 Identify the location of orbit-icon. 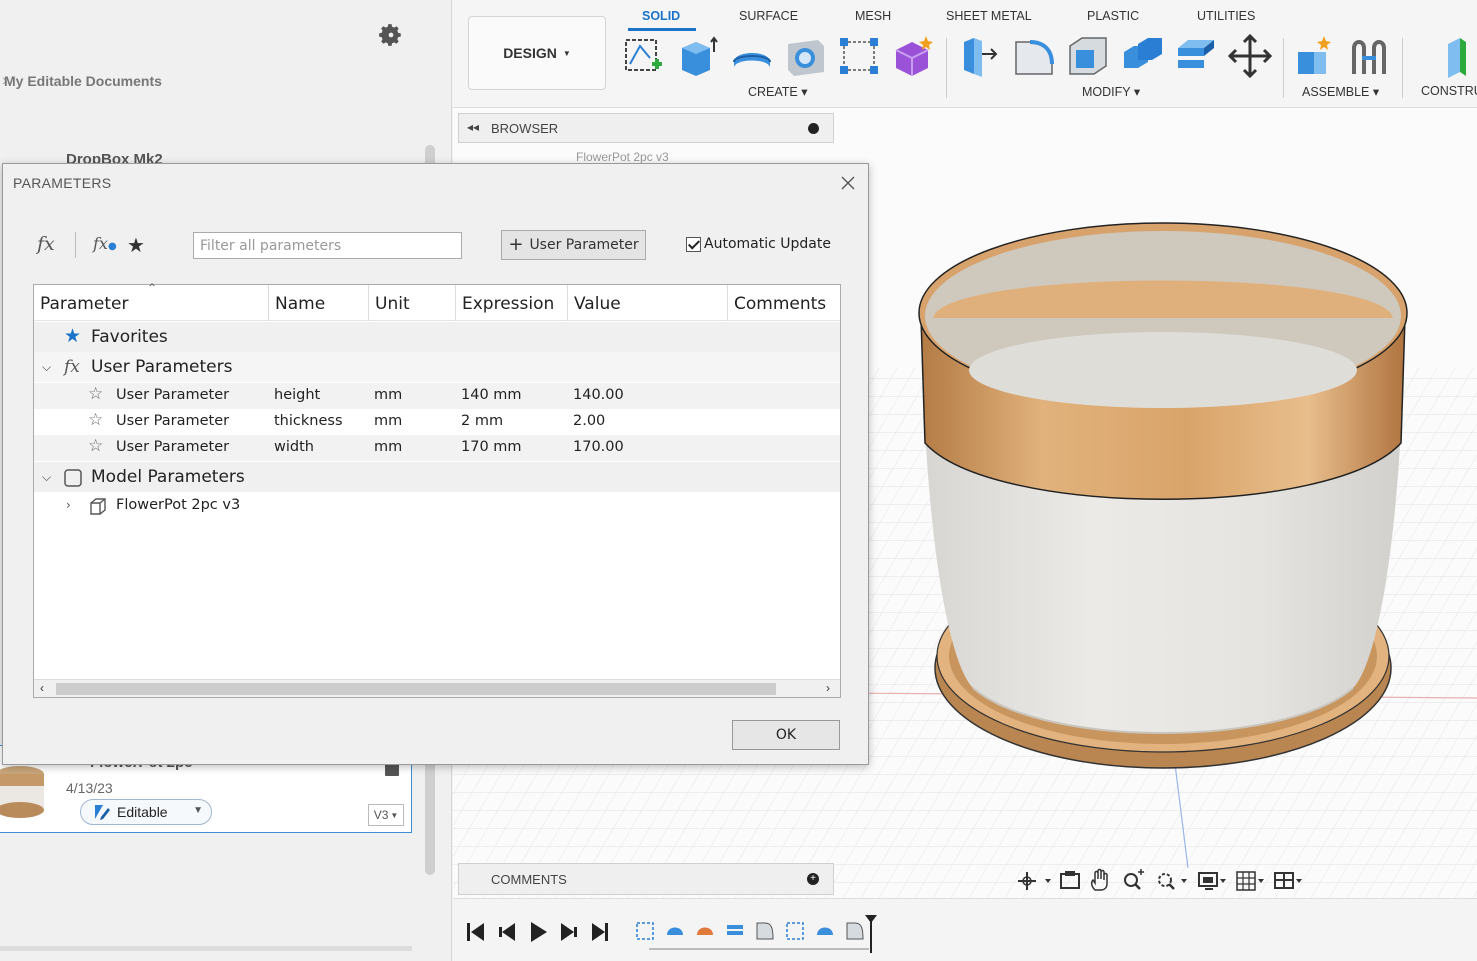
(1034, 881).